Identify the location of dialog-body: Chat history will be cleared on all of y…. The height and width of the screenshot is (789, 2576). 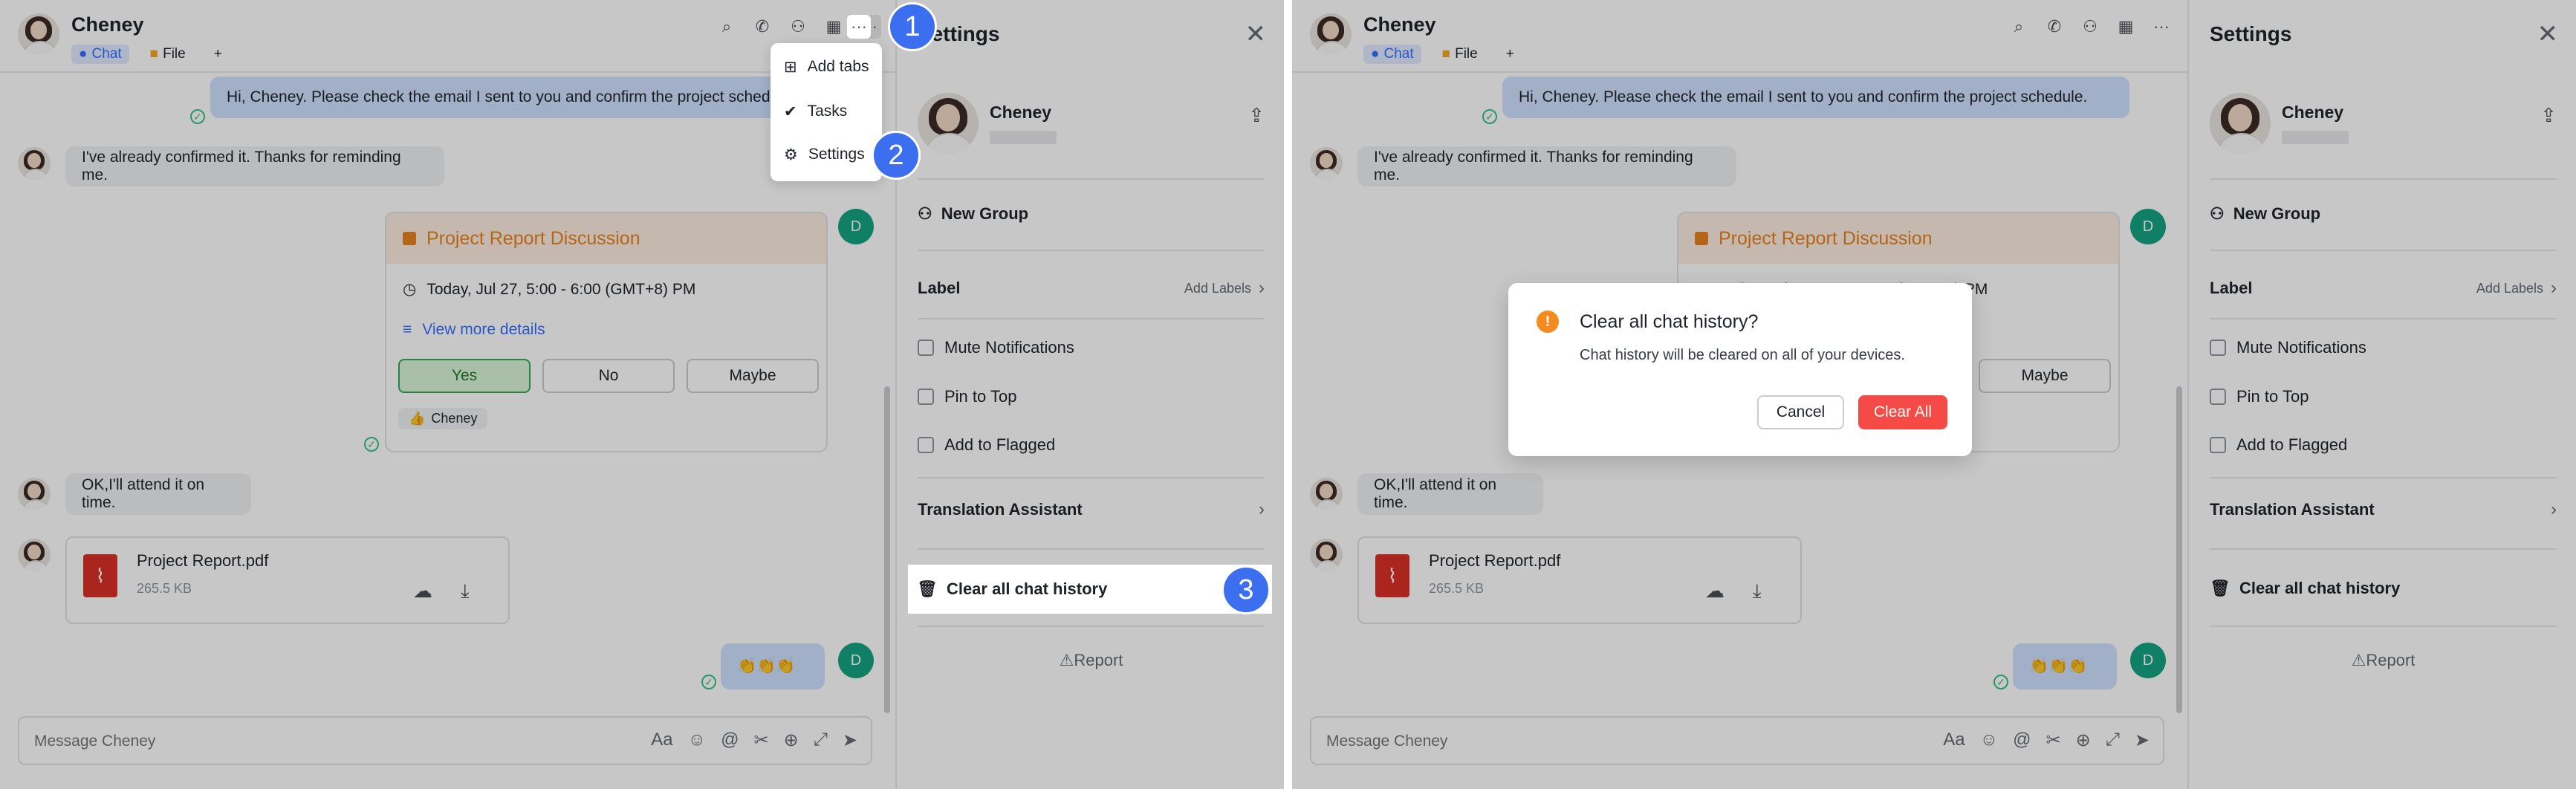
(1742, 355).